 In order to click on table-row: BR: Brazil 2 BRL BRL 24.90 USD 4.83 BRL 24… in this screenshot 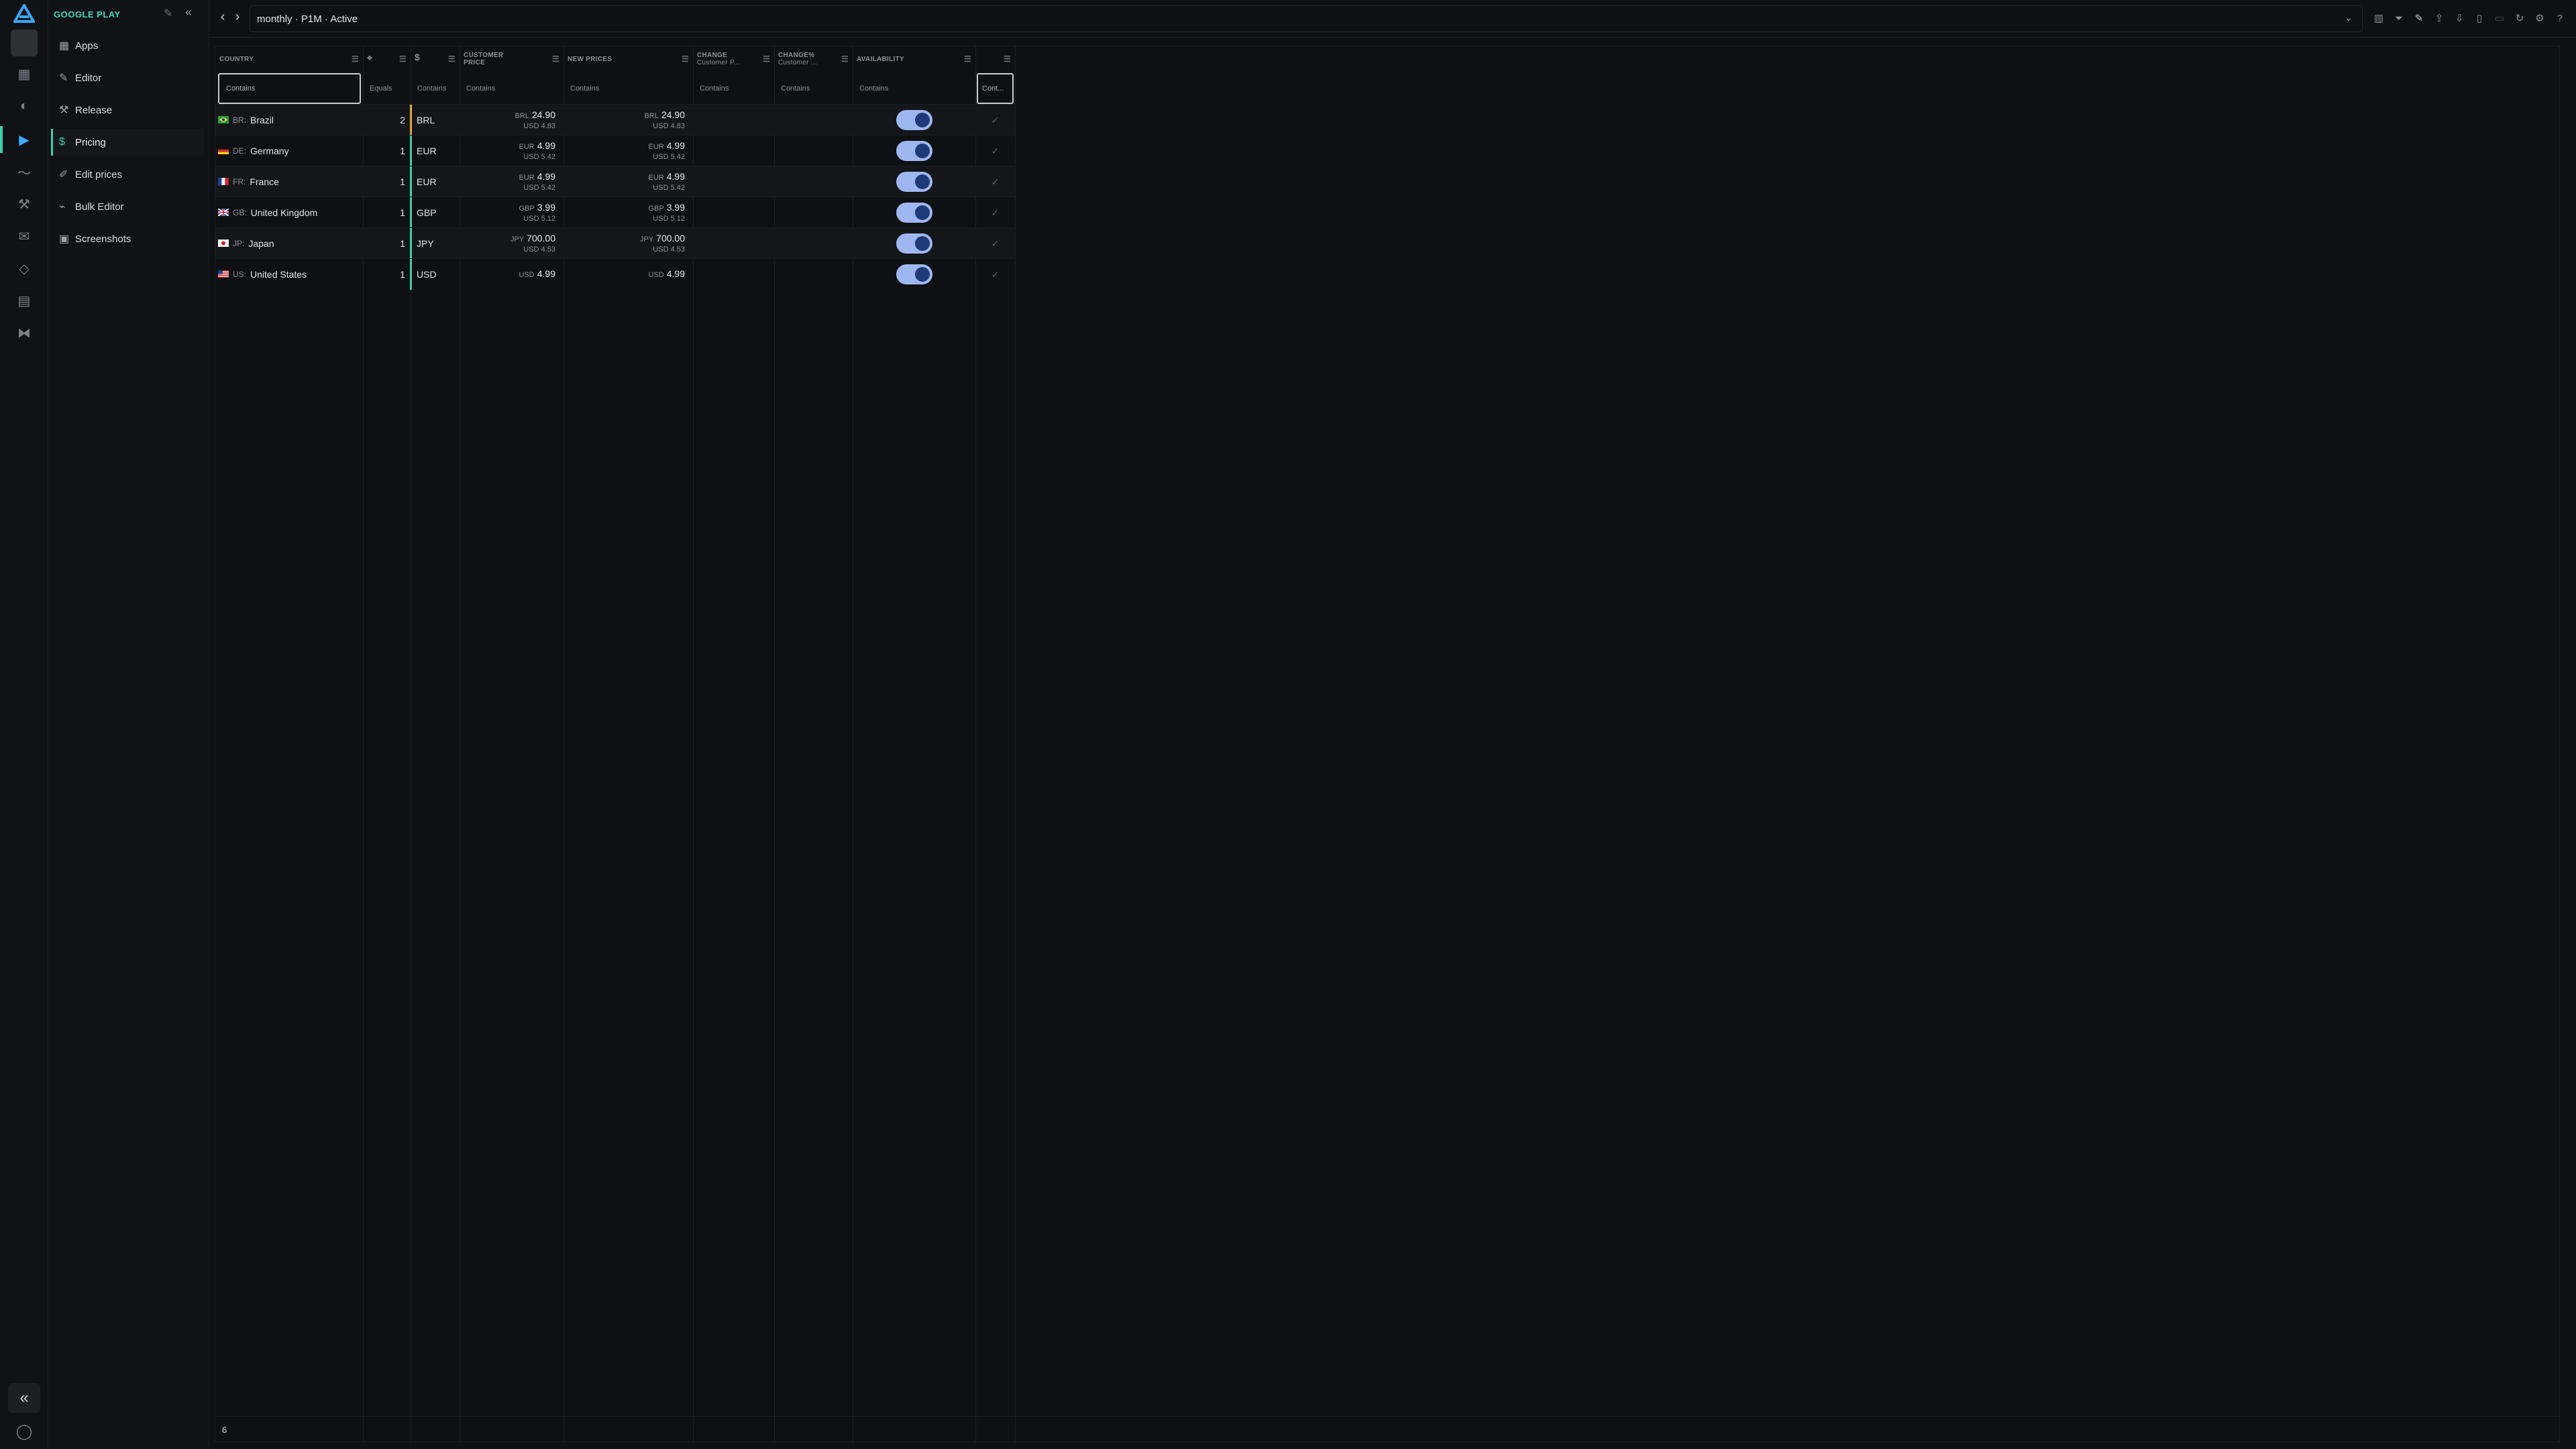, I will do `click(615, 120)`.